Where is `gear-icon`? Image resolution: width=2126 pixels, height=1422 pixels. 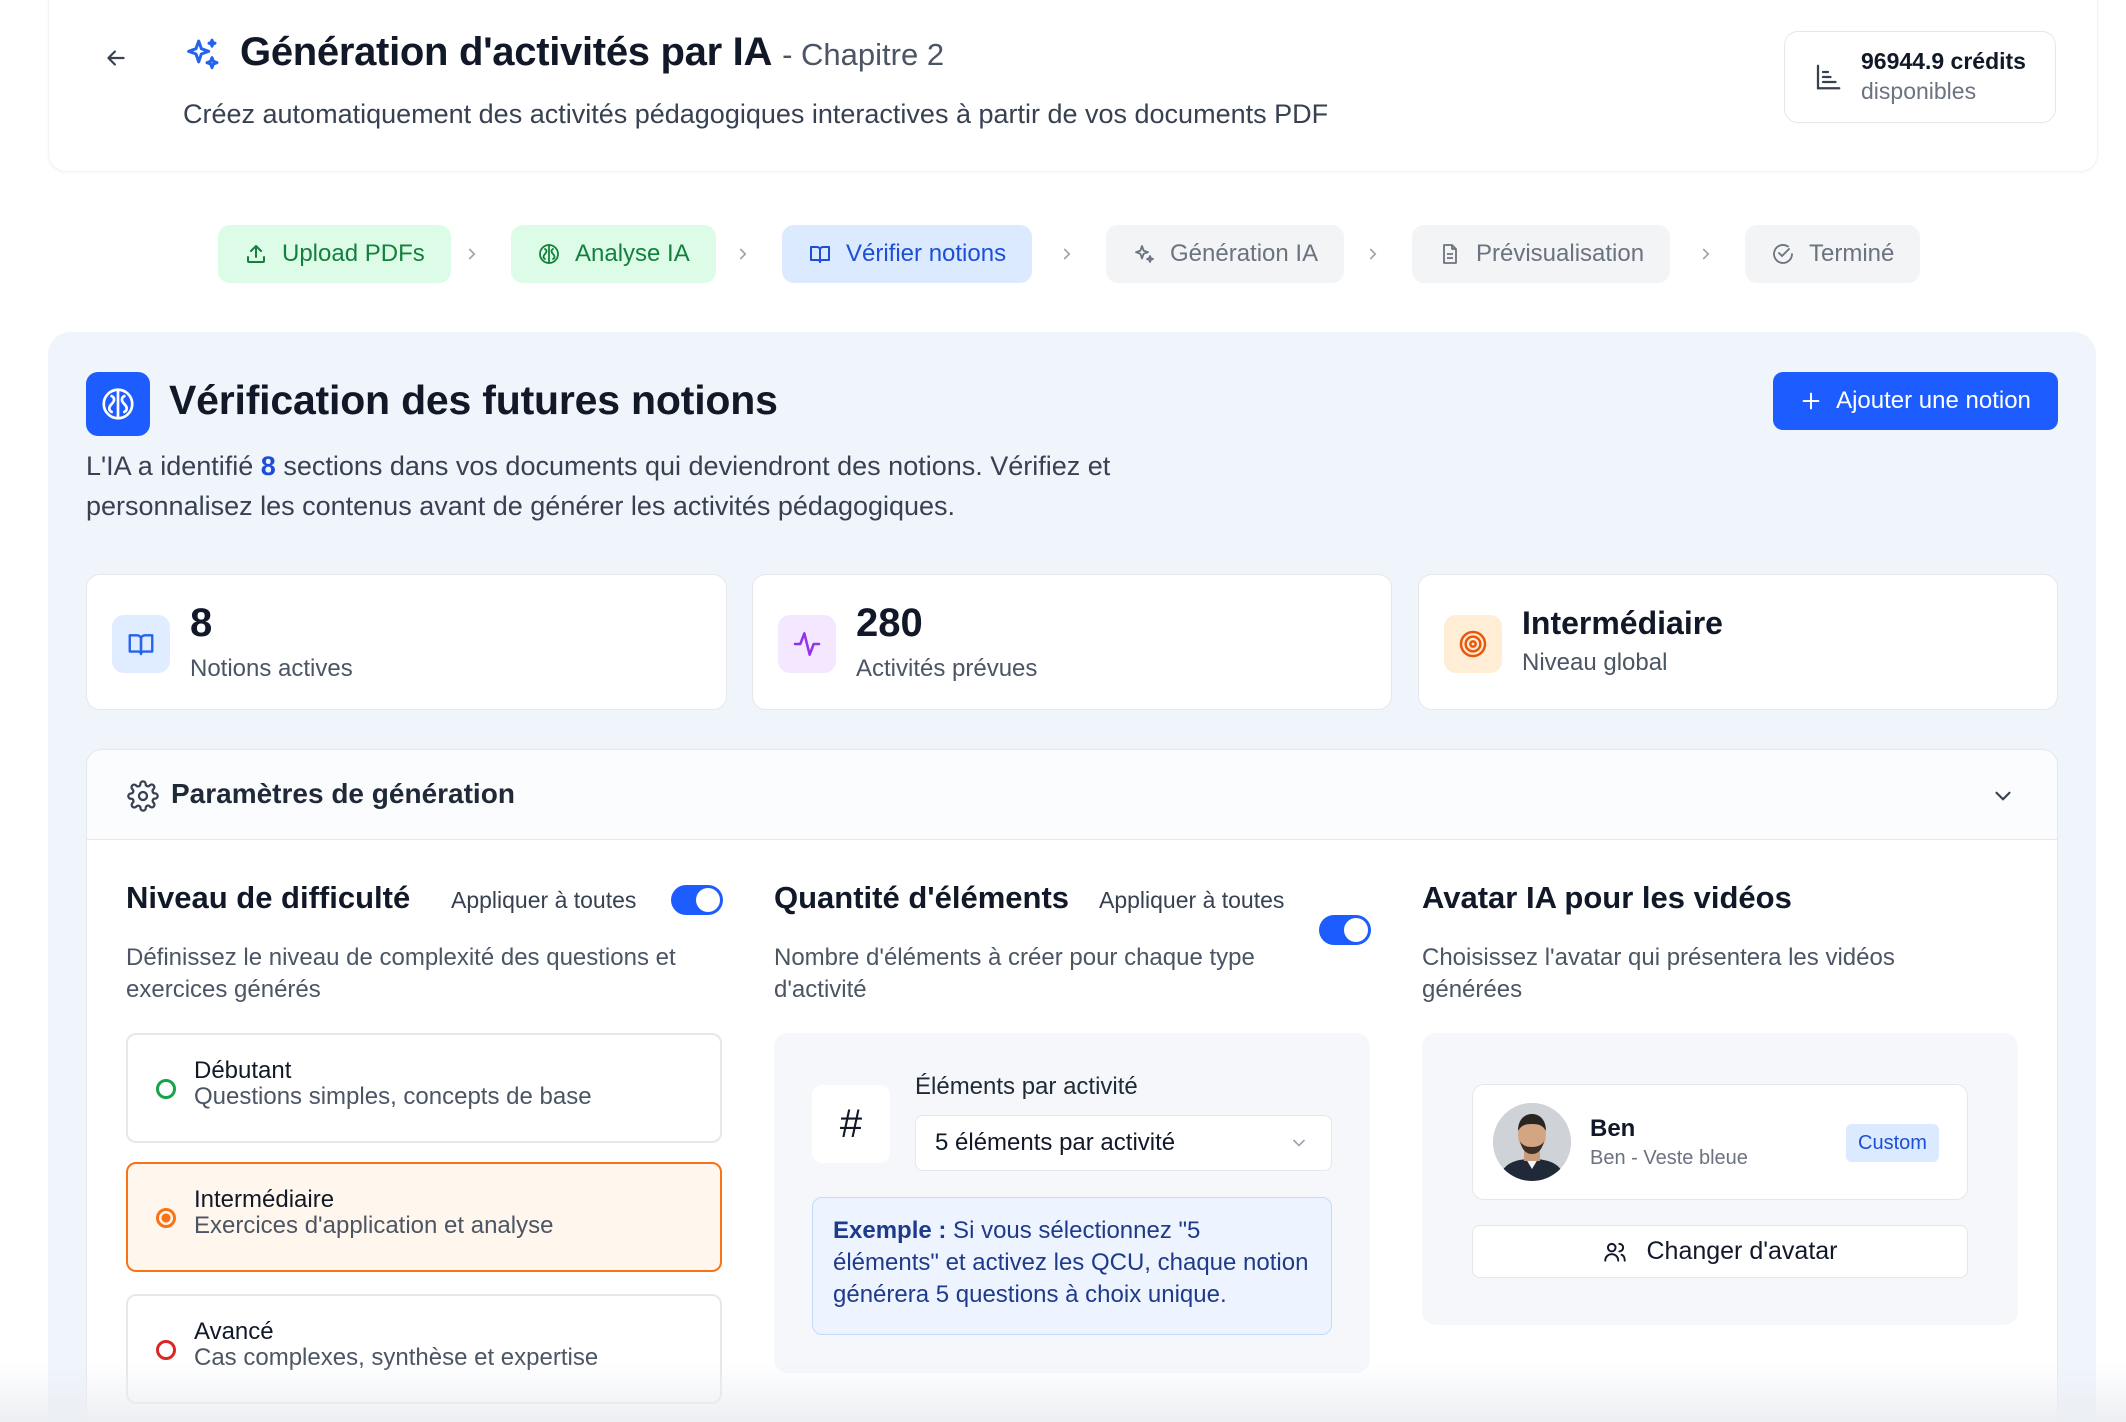 gear-icon is located at coordinates (143, 796).